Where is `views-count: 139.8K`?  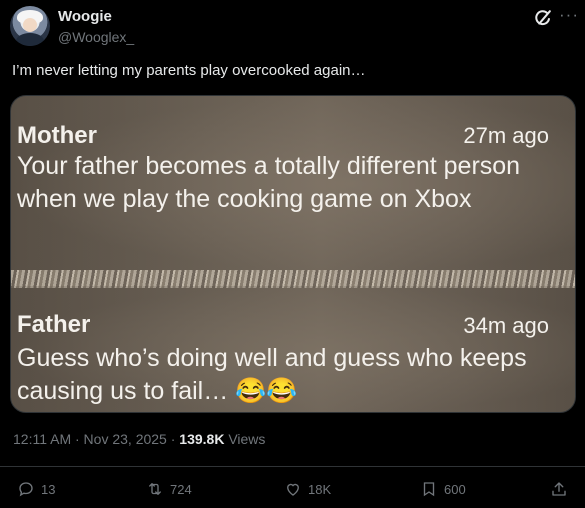
views-count: 139.8K is located at coordinates (202, 439).